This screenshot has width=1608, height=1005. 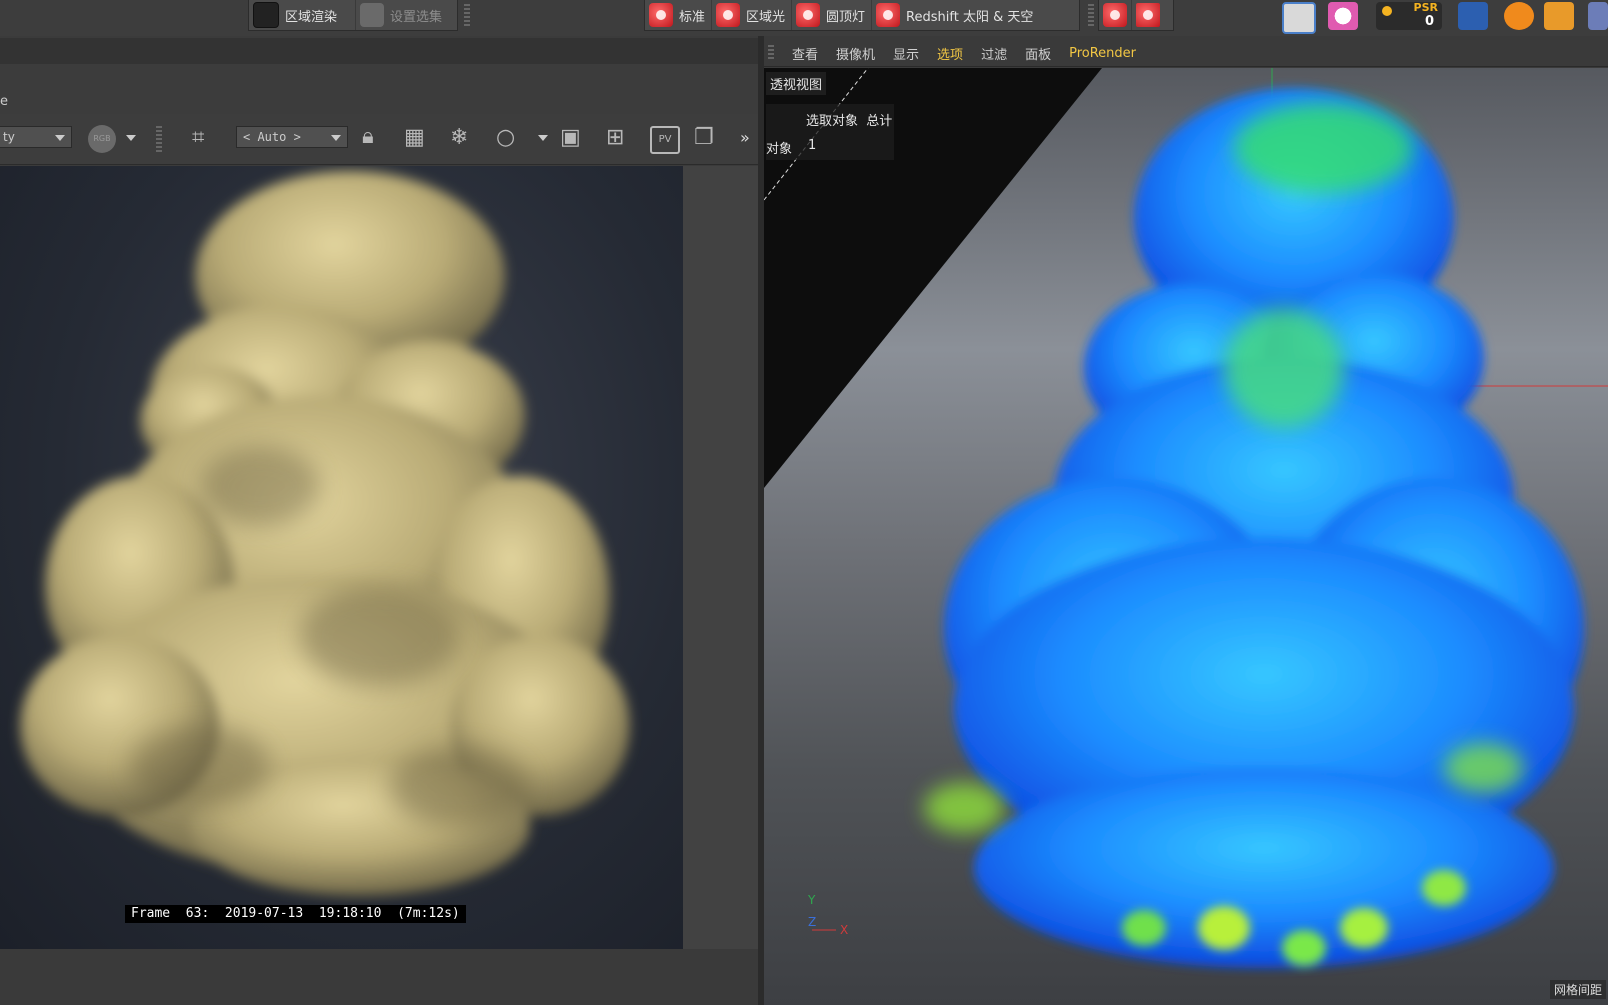 What do you see at coordinates (812, 145) in the screenshot?
I see `hud-row-value: 1` at bounding box center [812, 145].